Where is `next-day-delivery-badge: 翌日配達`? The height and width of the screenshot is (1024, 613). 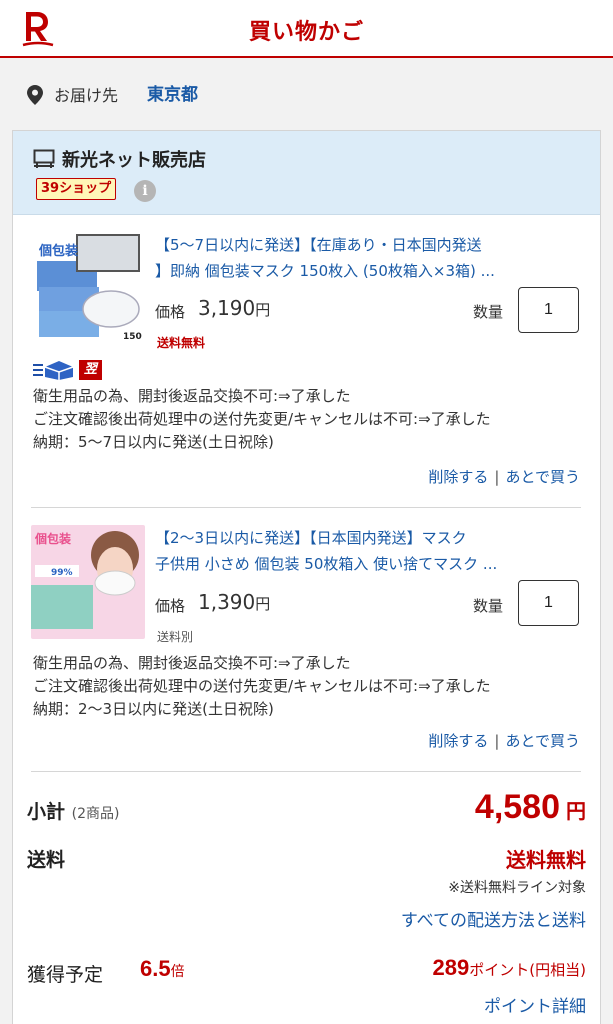
next-day-delivery-badge: 翌日配達 is located at coordinates (67, 398).